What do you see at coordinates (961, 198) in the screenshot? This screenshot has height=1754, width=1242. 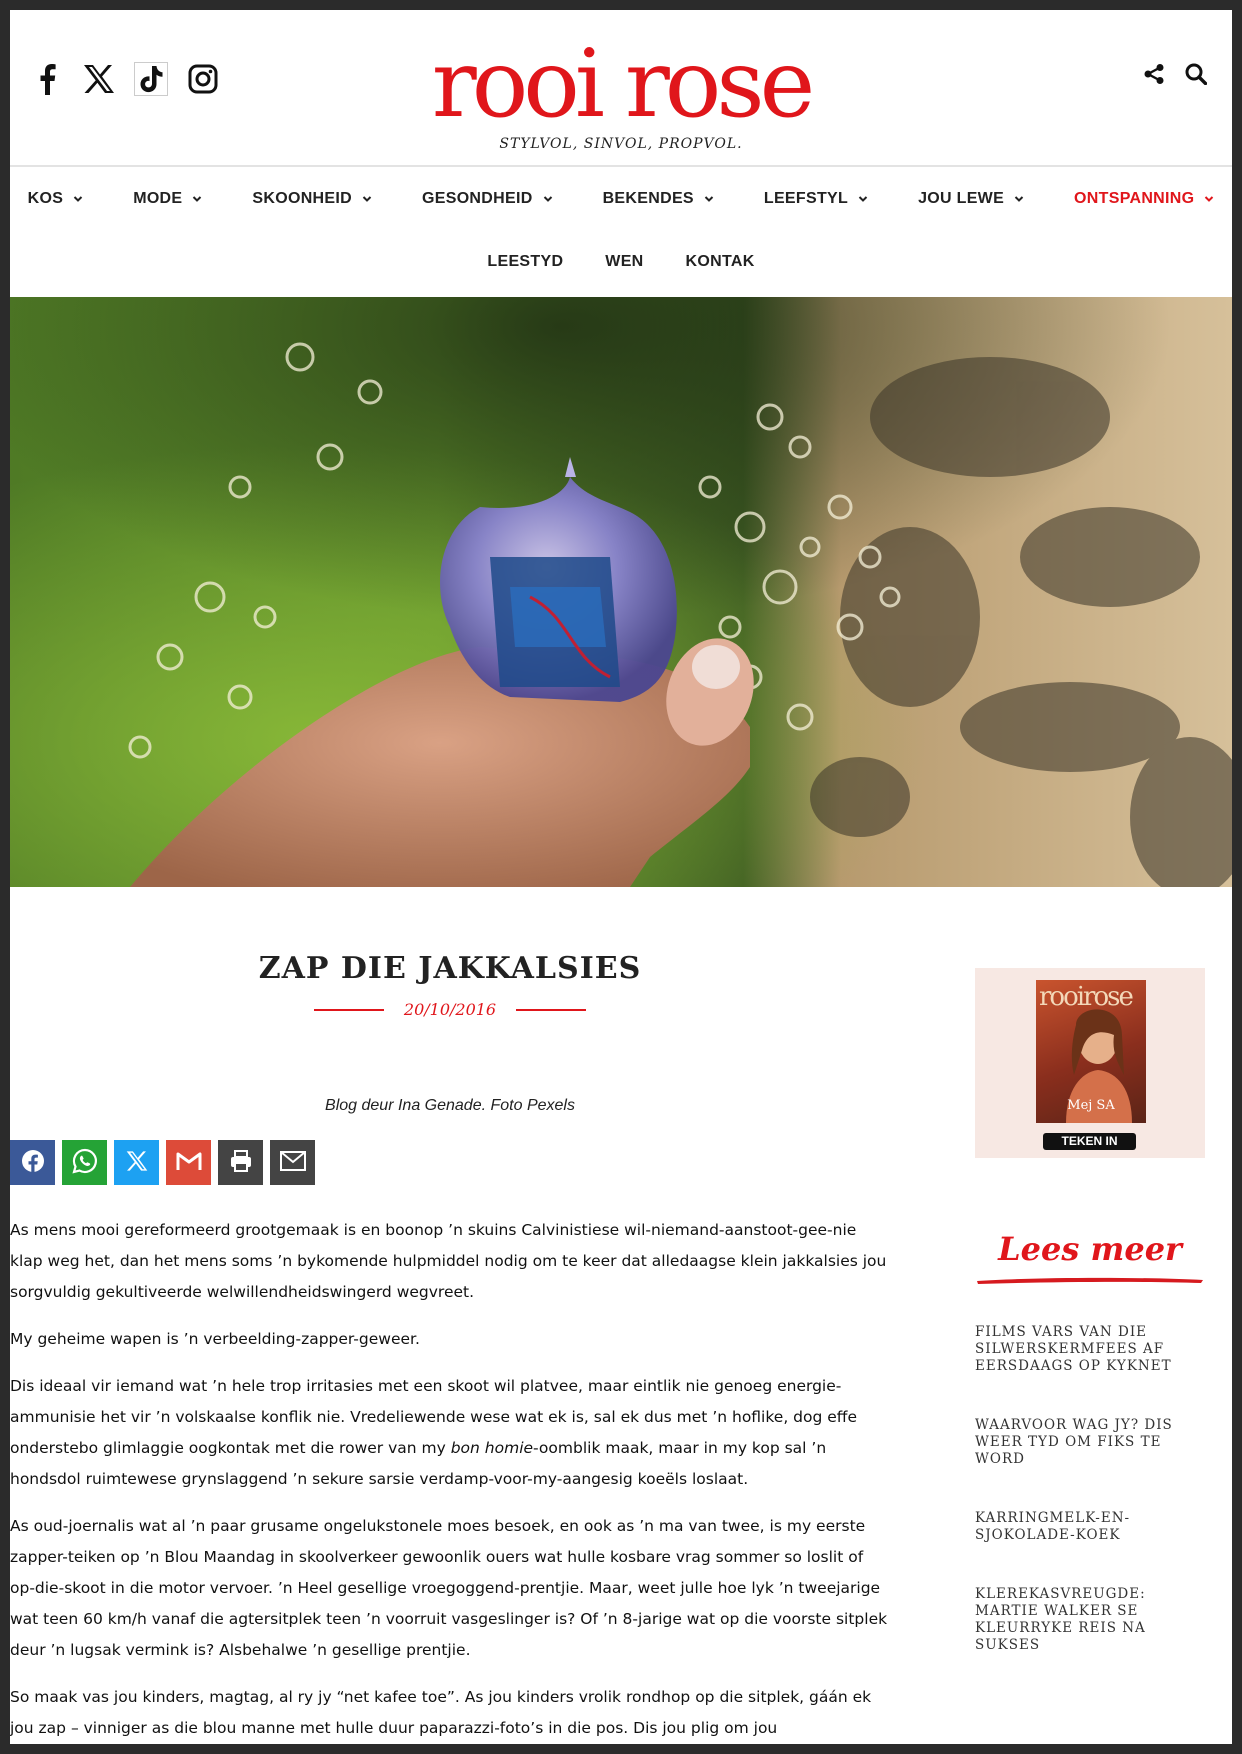 I see `nav-item-label: JOU LEWE` at bounding box center [961, 198].